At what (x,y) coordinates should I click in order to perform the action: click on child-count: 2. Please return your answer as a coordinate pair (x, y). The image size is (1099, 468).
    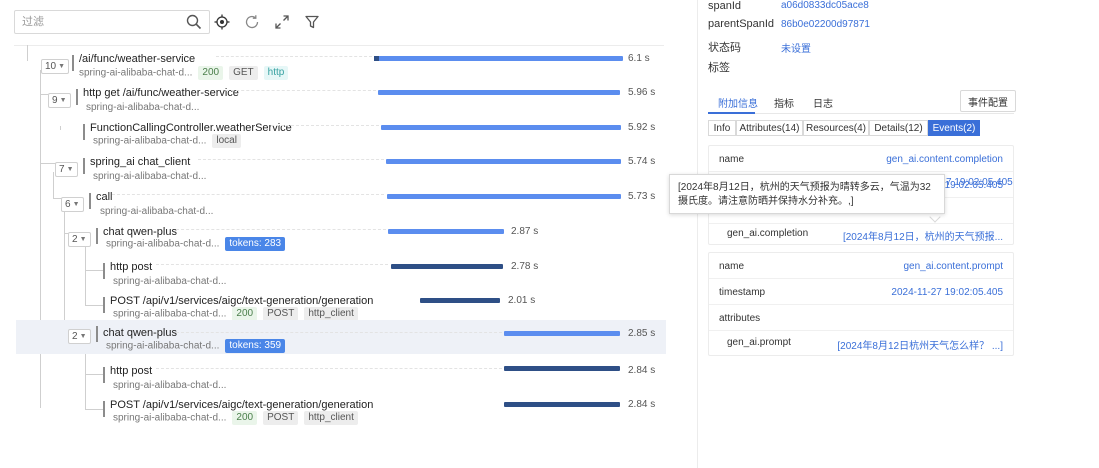
    Looking at the image, I should click on (75, 239).